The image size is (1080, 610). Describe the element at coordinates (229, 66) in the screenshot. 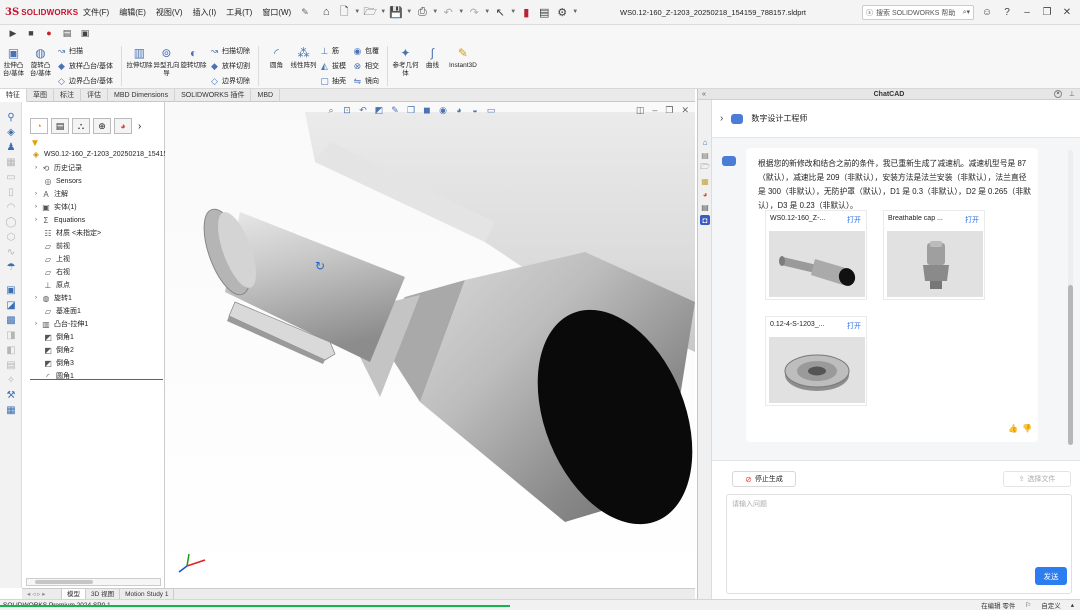

I see `lofted-cut-button: ◆ 放样切割` at that location.